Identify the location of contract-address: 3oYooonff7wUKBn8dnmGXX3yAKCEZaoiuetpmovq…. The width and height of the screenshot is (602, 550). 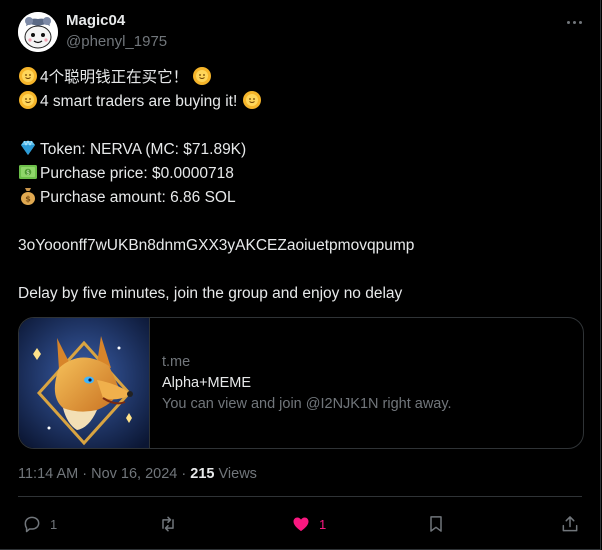
(303, 246).